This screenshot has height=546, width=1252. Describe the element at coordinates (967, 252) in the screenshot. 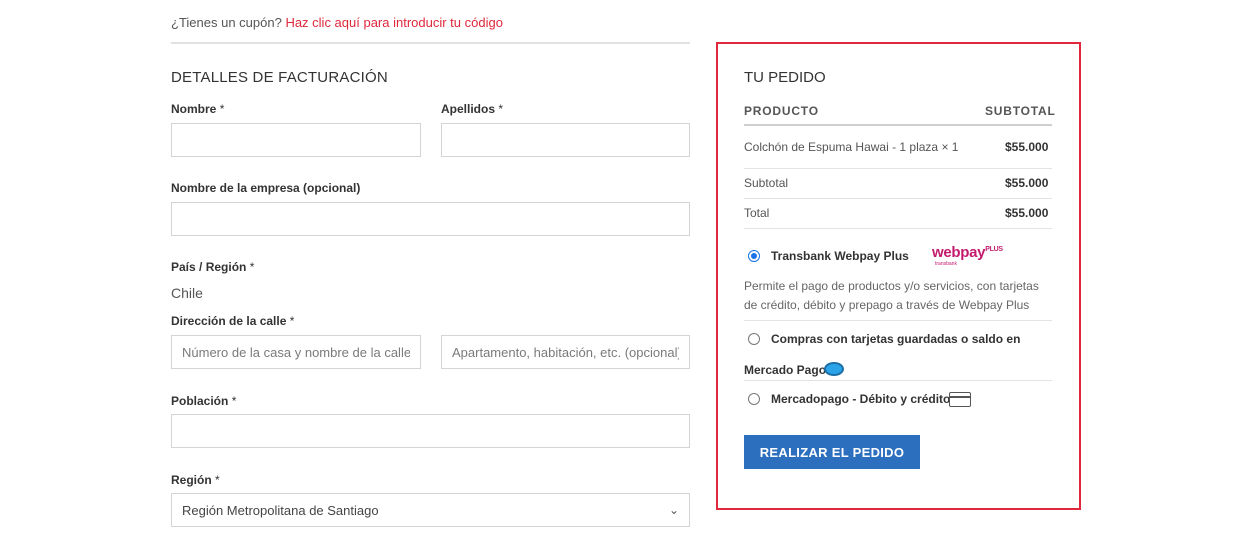

I see `webpay-logo: webpayPLUS` at that location.